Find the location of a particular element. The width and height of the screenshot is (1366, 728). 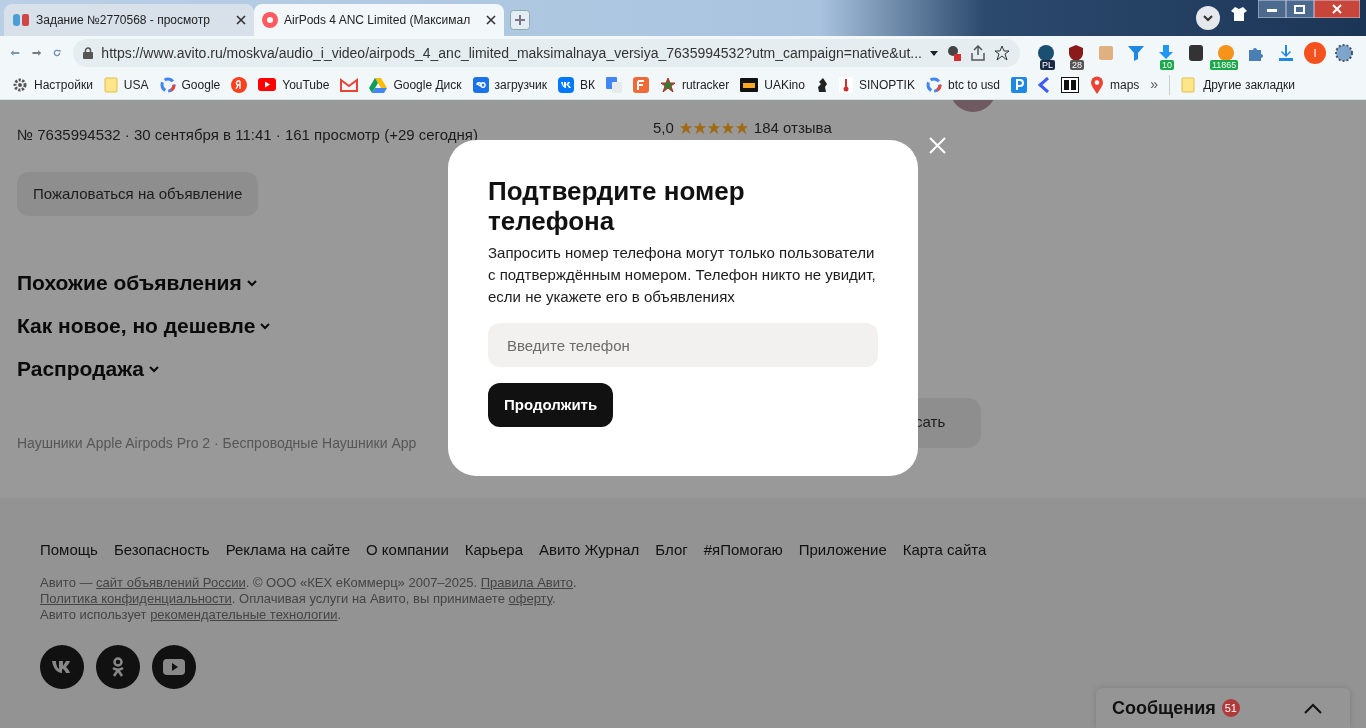

translate-icon is located at coordinates (613, 84).